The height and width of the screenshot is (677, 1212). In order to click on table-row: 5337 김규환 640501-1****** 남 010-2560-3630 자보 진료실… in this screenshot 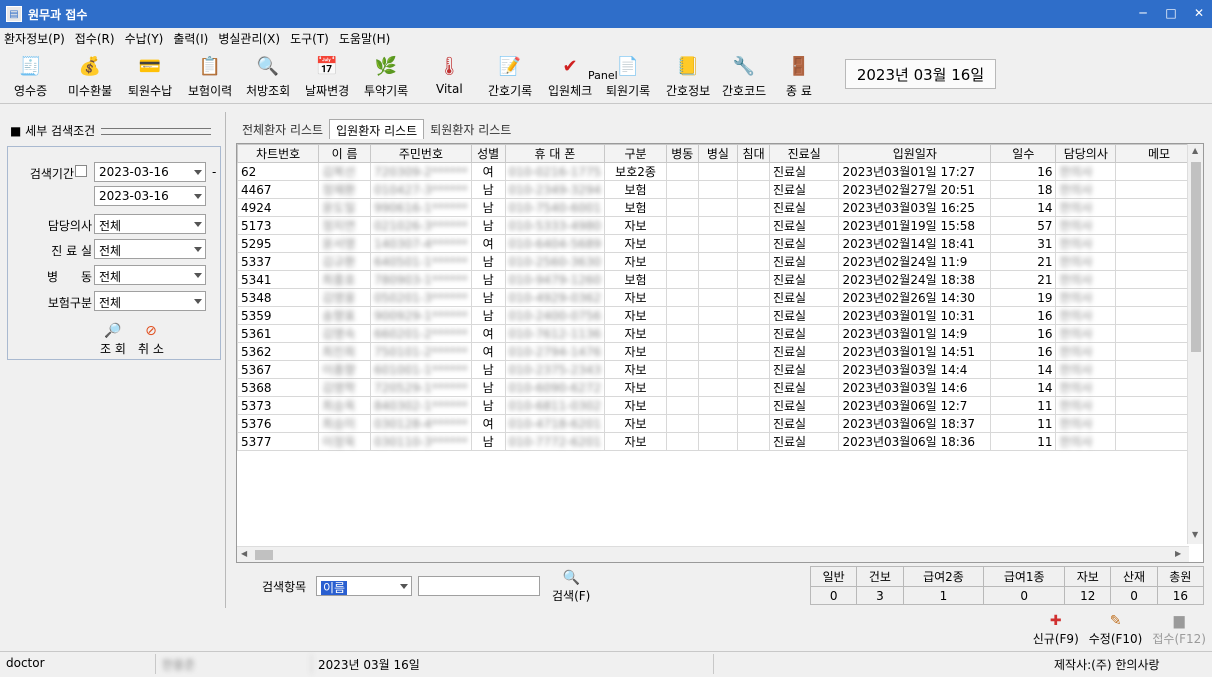, I will do `click(720, 261)`.